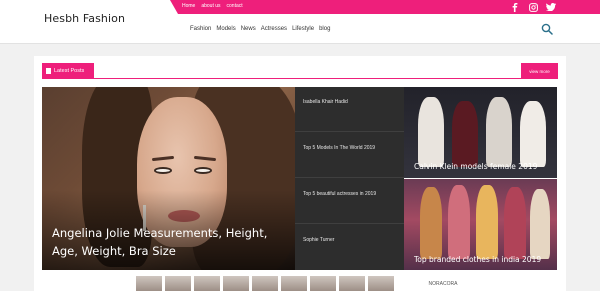 The image size is (600, 291). What do you see at coordinates (274, 29) in the screenshot?
I see `nav-item-actresses: Actresses` at bounding box center [274, 29].